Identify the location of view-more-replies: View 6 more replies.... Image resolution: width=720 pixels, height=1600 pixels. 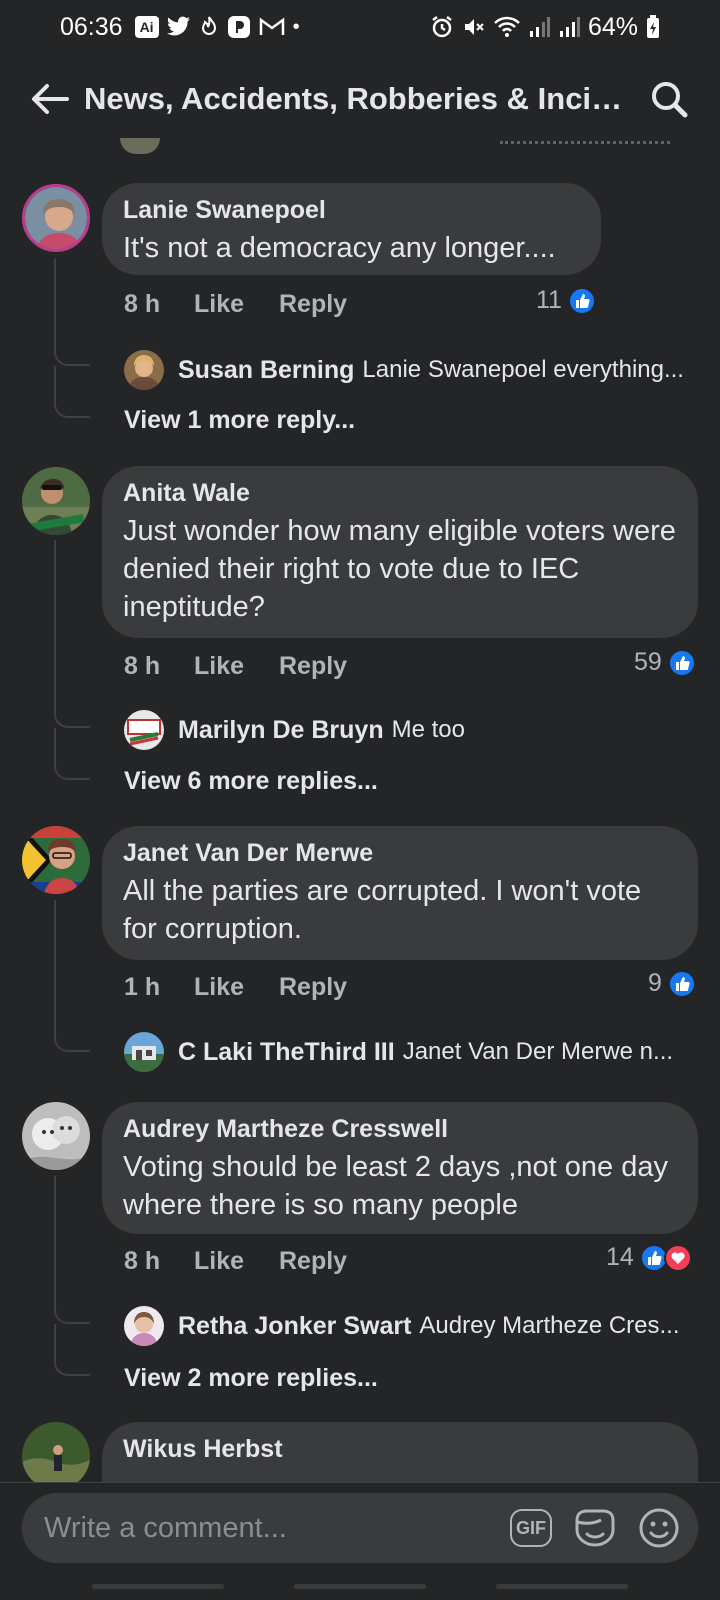
(251, 781).